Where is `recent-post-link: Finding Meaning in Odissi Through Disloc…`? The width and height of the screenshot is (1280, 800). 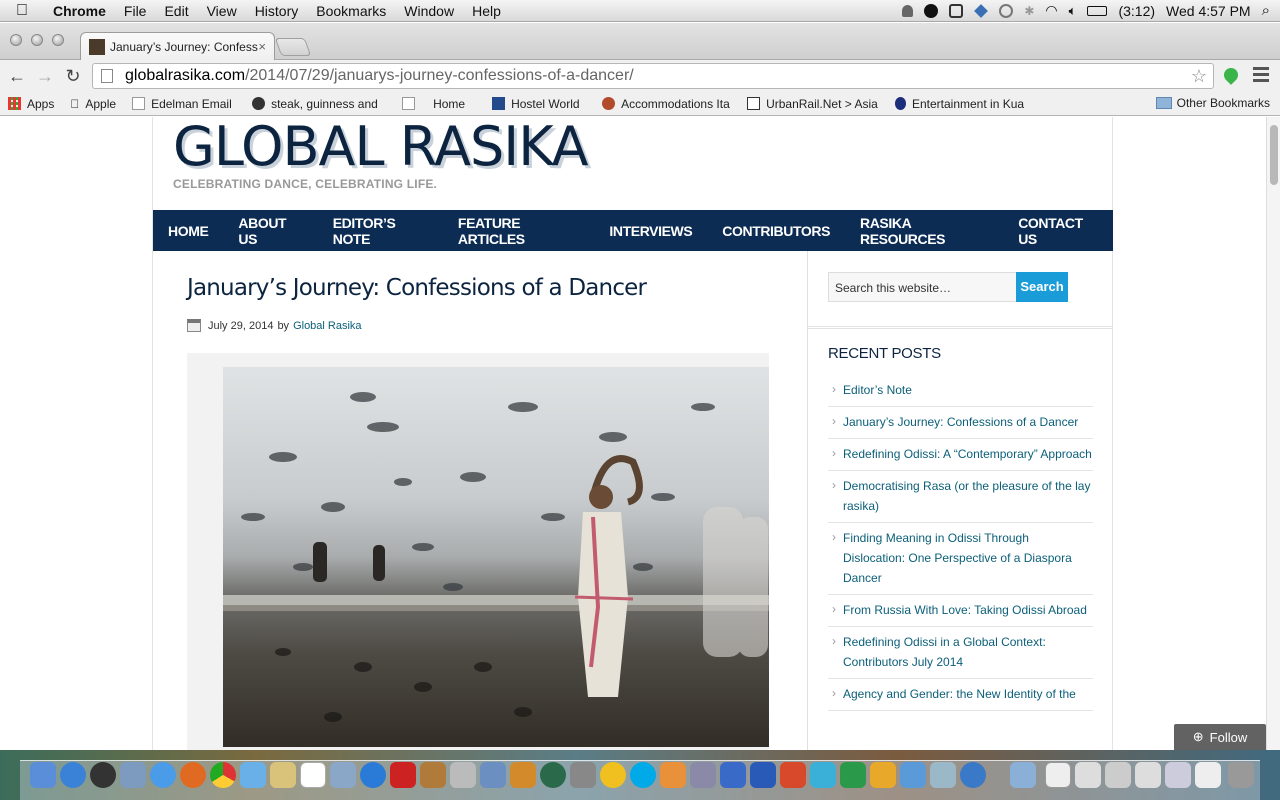
recent-post-link: Finding Meaning in Odissi Through Disloc… is located at coordinates (960, 559).